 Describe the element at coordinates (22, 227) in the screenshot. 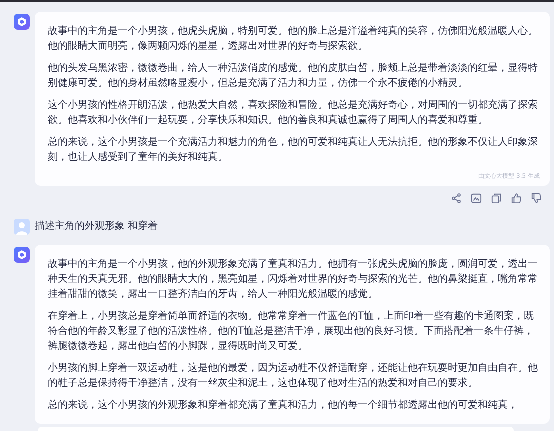

I see `user-avatar-icon` at that location.